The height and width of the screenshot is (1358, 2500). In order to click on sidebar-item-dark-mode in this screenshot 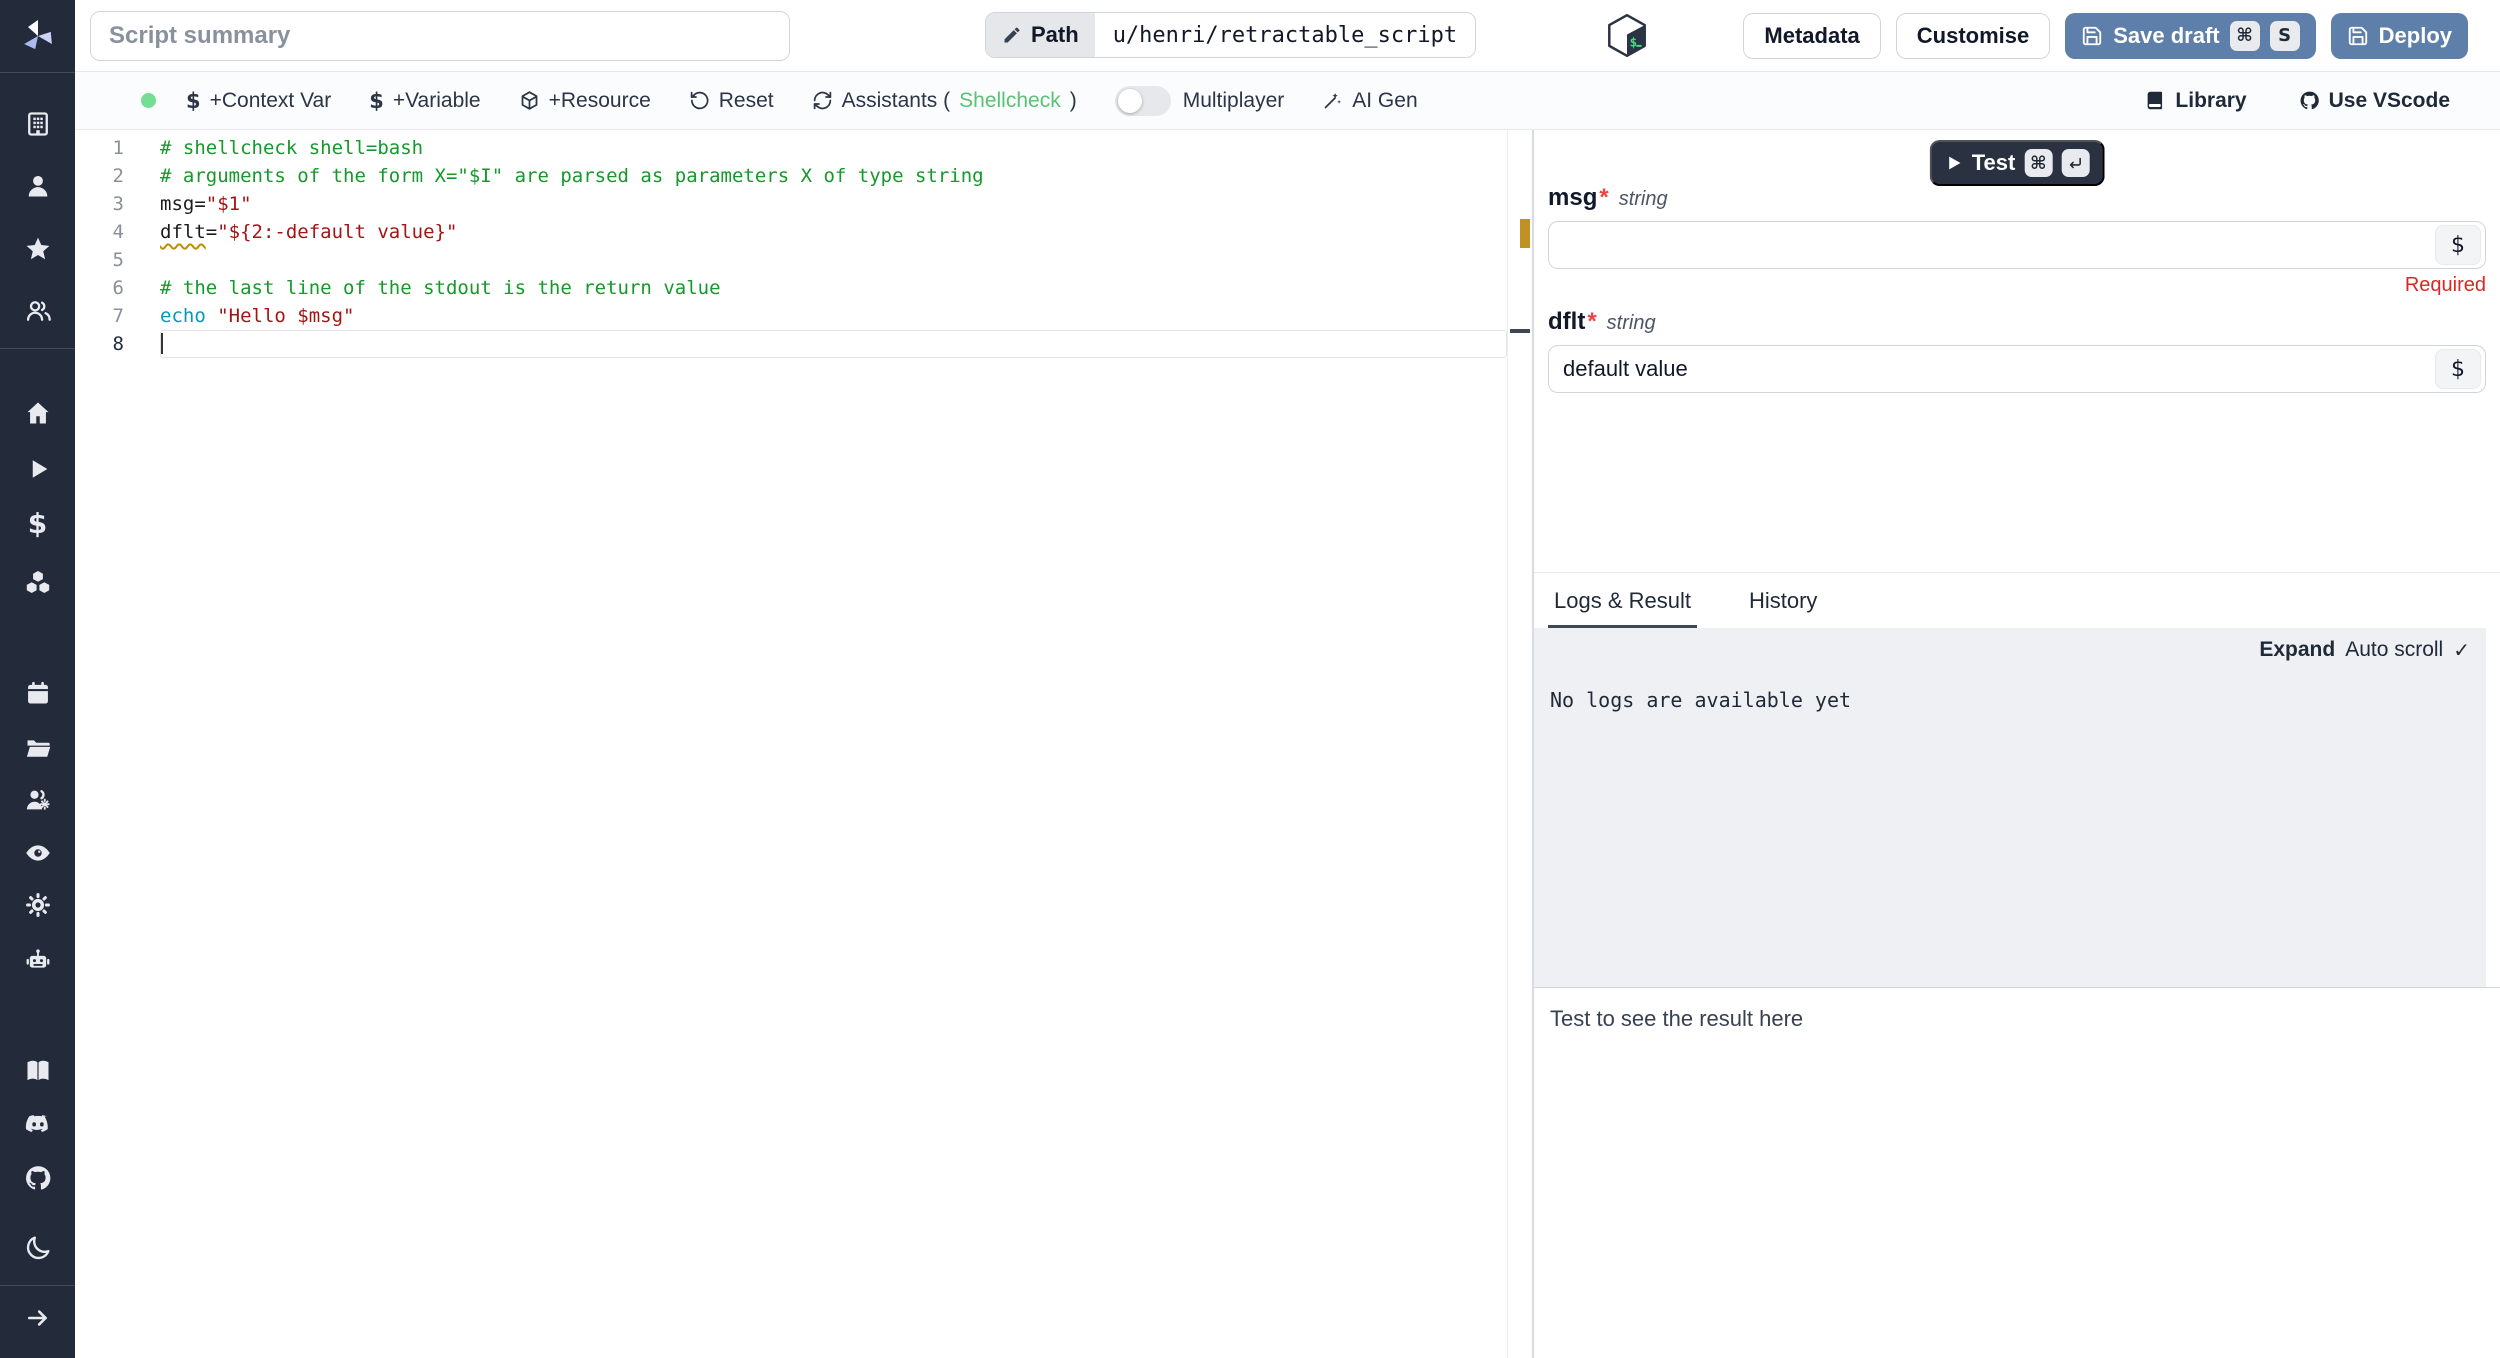, I will do `click(37, 1248)`.